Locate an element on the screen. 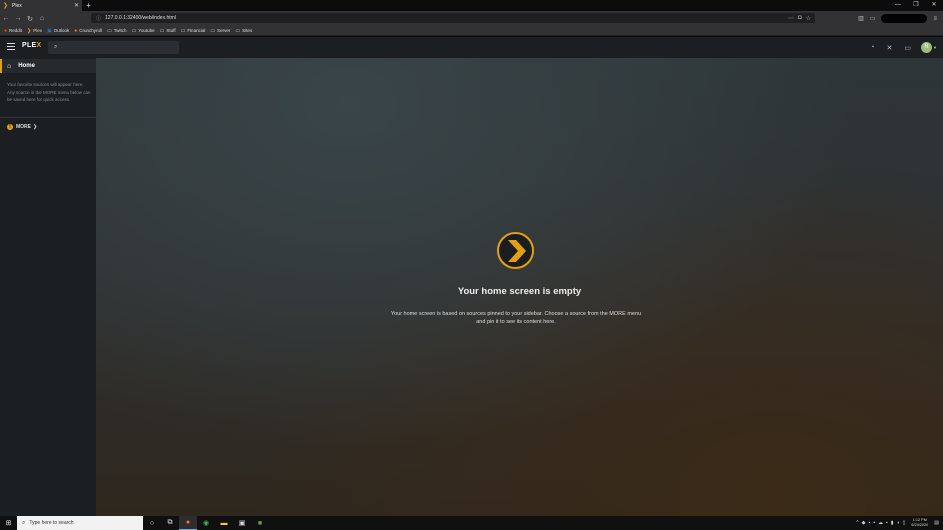 This screenshot has width=943, height=530. bookmark-item: ▭ Twitch is located at coordinates (117, 31).